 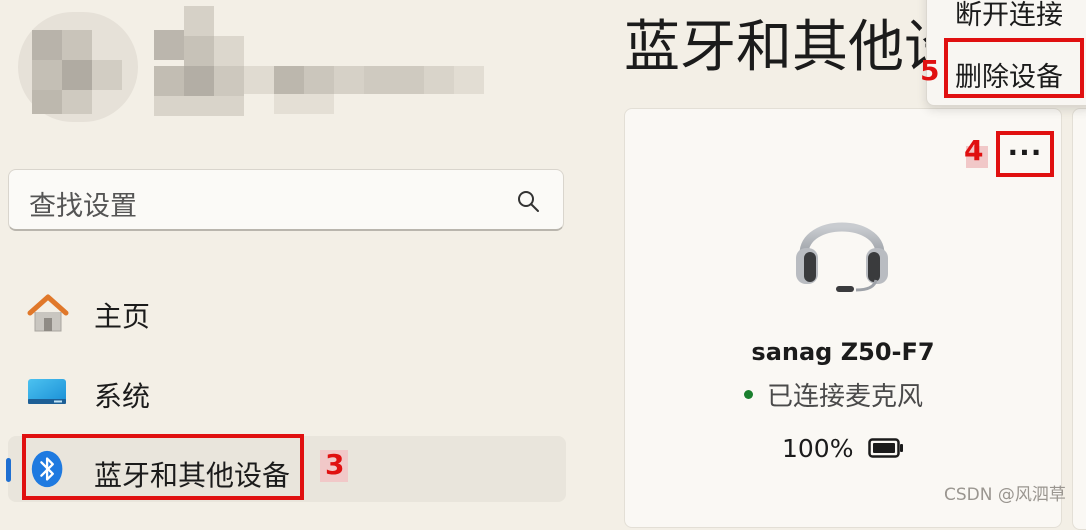 What do you see at coordinates (818, 448) in the screenshot?
I see `battery-level: 100%` at bounding box center [818, 448].